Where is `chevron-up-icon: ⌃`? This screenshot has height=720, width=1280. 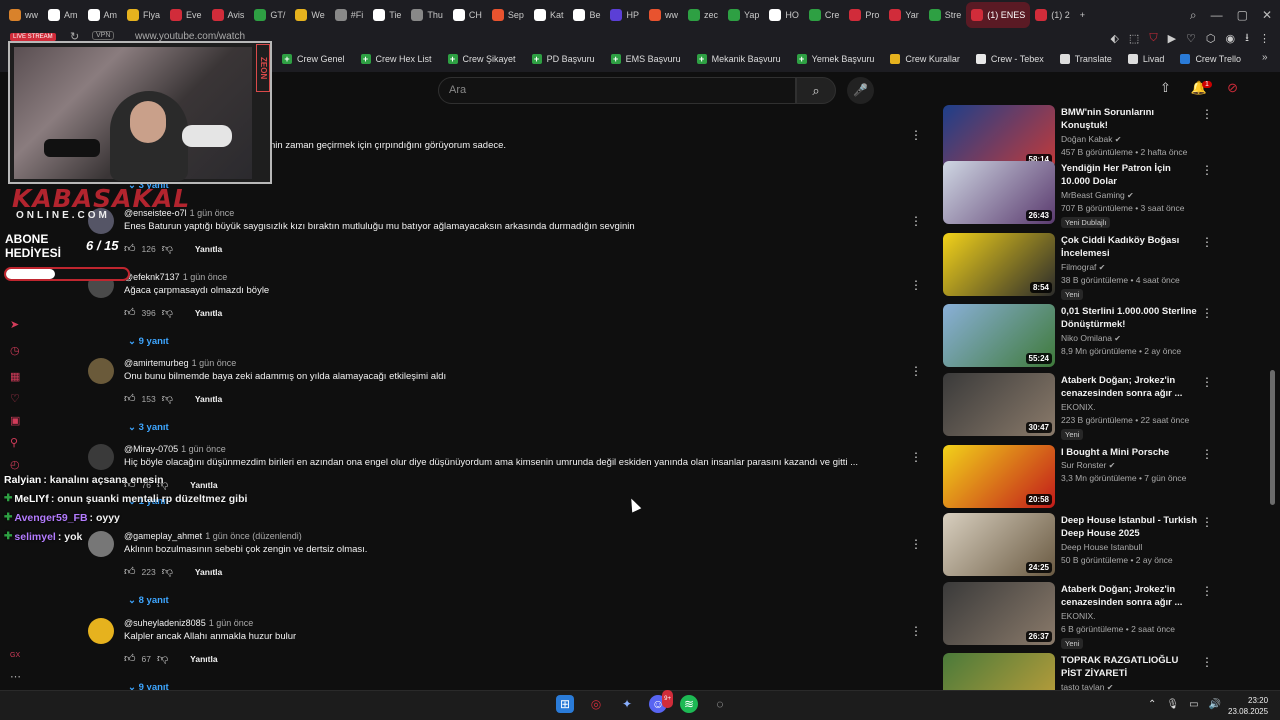 chevron-up-icon: ⌃ is located at coordinates (1152, 704).